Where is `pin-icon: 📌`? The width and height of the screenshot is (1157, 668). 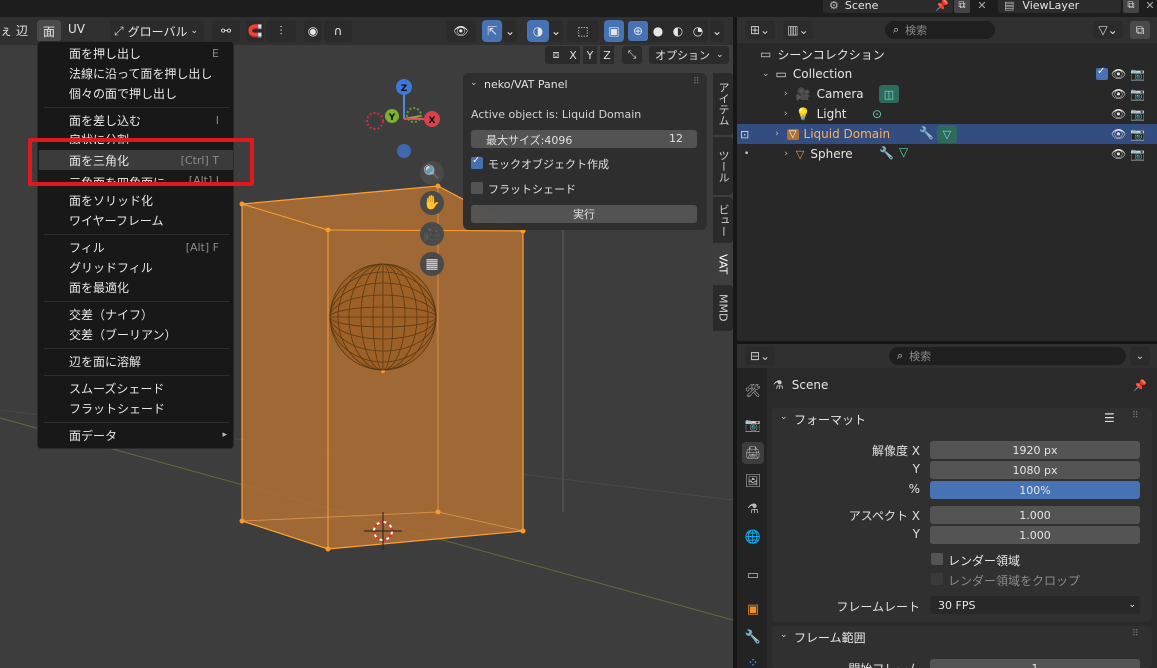 pin-icon: 📌 is located at coordinates (1140, 385).